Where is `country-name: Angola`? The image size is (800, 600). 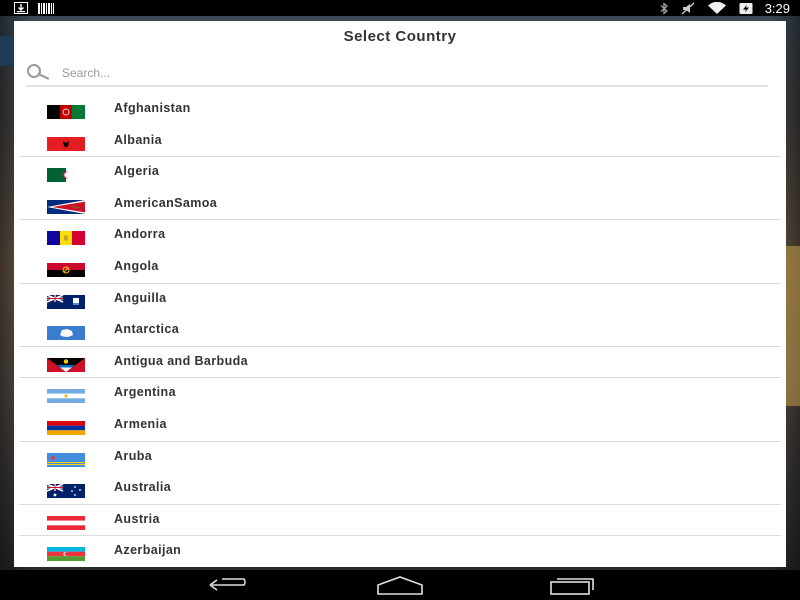 country-name: Angola is located at coordinates (136, 265).